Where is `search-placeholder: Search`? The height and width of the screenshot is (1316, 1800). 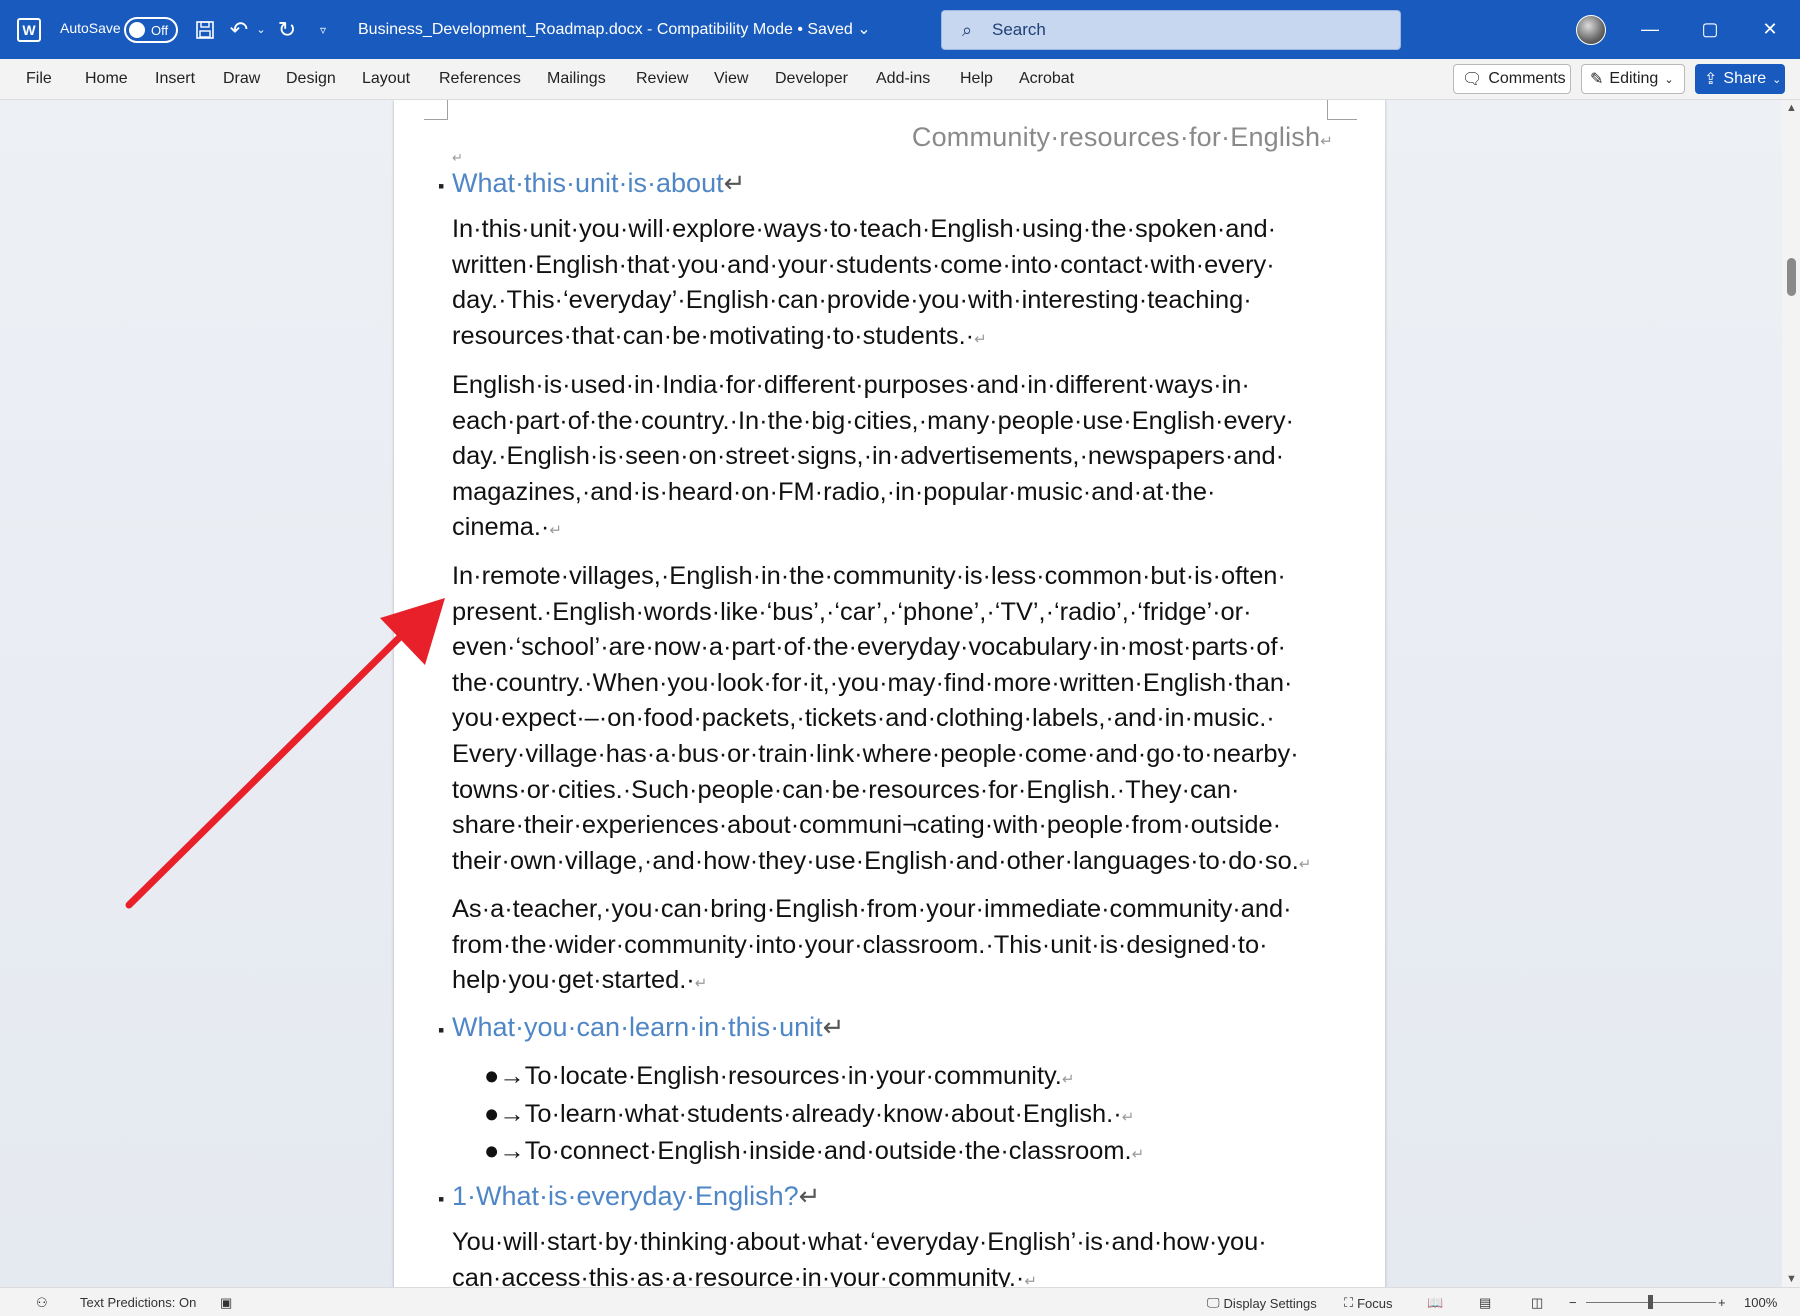
search-placeholder: Search is located at coordinates (1019, 29).